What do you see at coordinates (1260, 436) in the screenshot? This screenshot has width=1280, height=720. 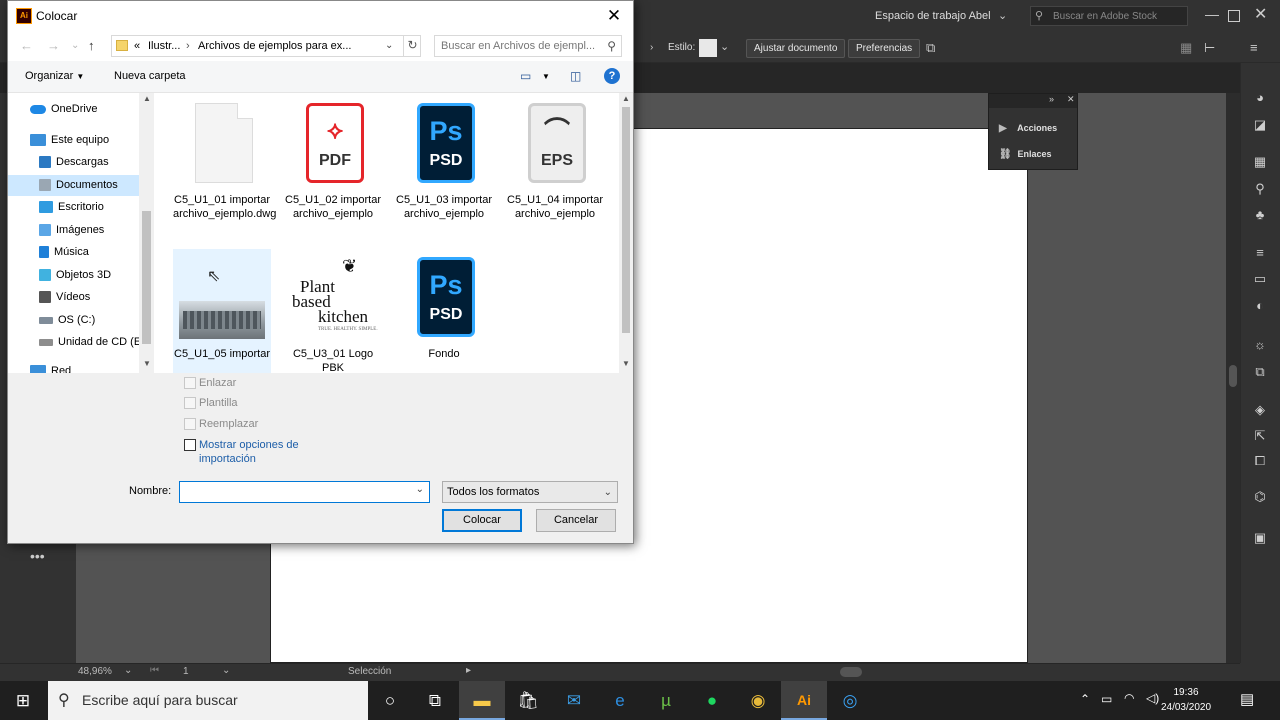 I see `artboards-icon: ⇱` at bounding box center [1260, 436].